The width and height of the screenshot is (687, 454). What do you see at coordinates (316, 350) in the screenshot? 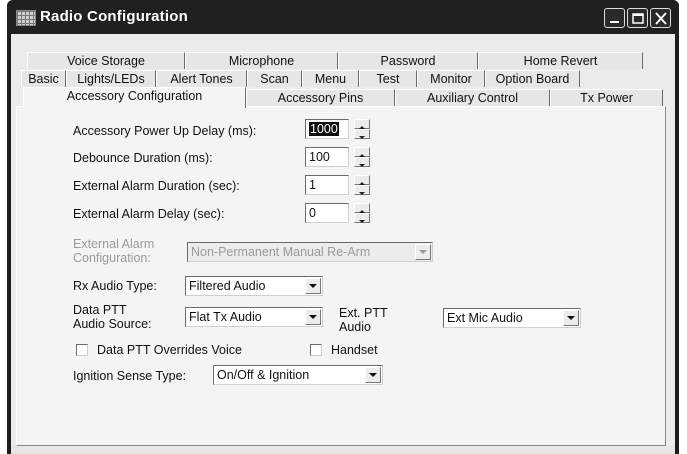
I see `handset-checkbox` at bounding box center [316, 350].